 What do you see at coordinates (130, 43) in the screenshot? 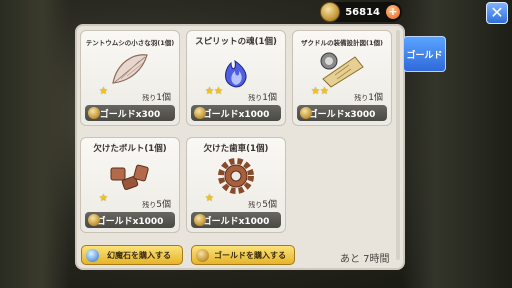
I see `item-name: テントウムシの小さな羽(1個)` at bounding box center [130, 43].